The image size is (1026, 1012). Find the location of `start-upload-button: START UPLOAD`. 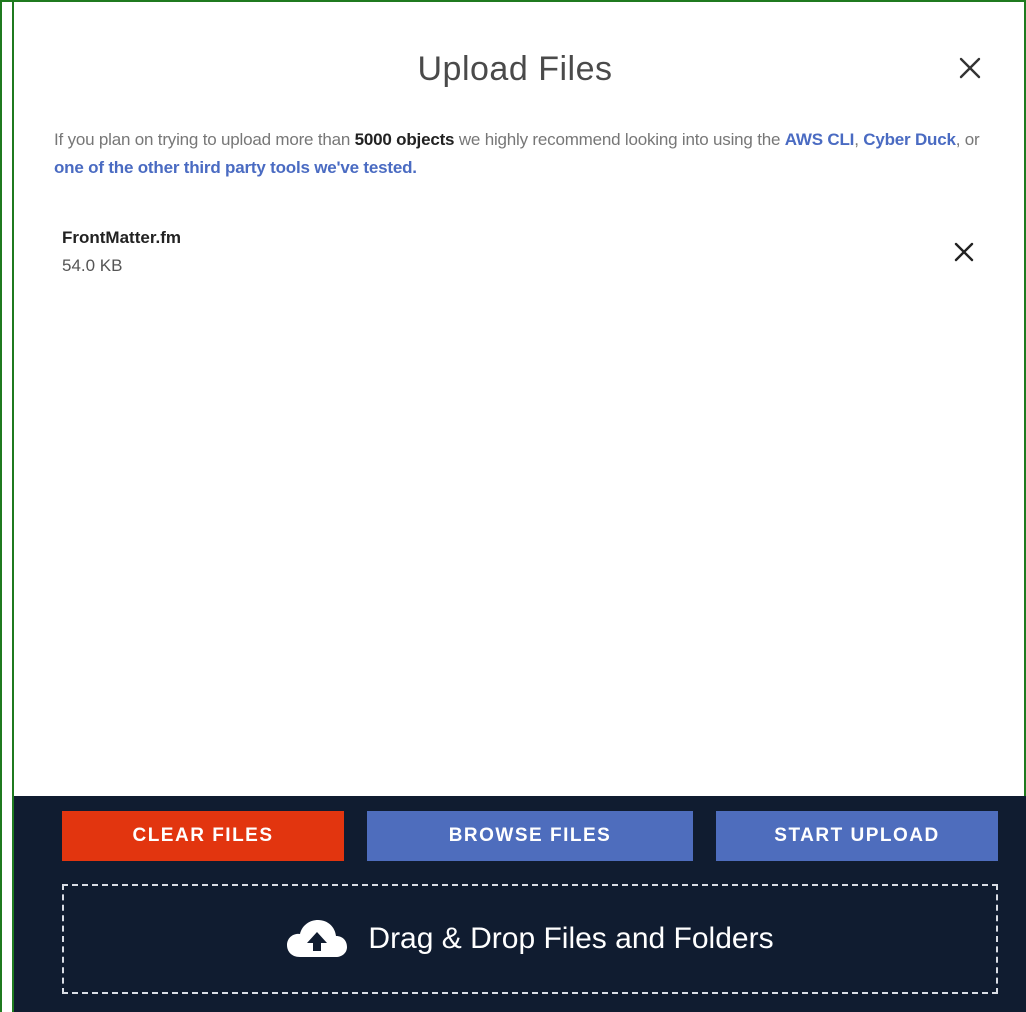

start-upload-button: START UPLOAD is located at coordinates (857, 836).